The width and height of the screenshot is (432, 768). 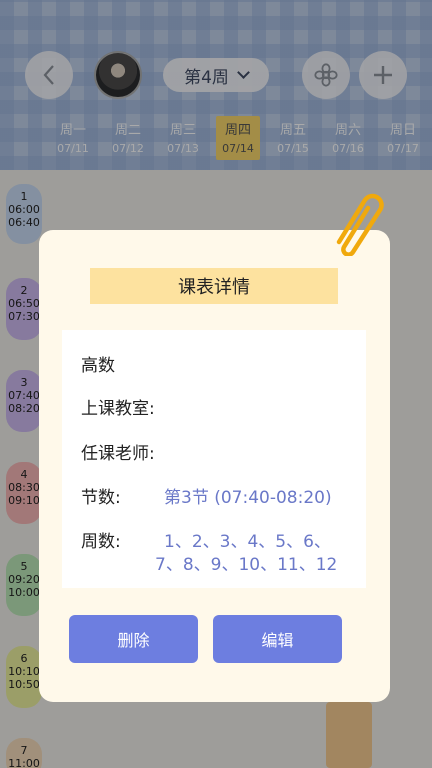 I want to click on period-value: 第3节 (07:40-08:20), so click(x=248, y=498).